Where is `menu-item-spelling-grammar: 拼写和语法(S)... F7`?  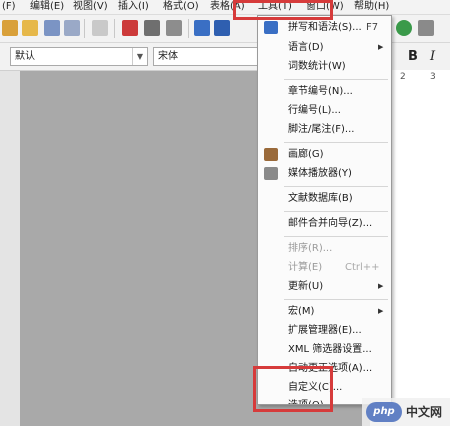 menu-item-spelling-grammar: 拼写和语法(S)... F7 is located at coordinates (324, 27).